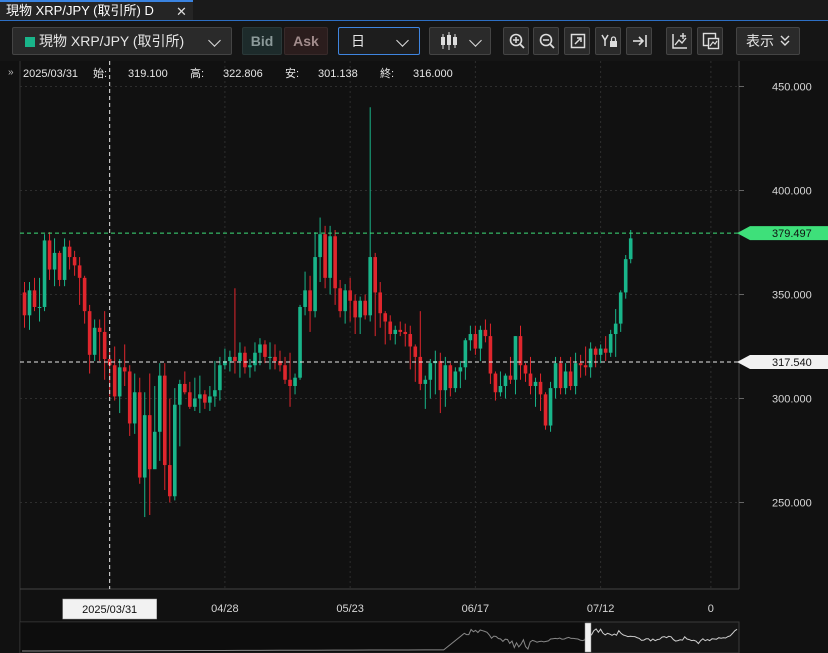  Describe the element at coordinates (782, 362) in the screenshot. I see `crosshair-price-tag: 317.540` at that location.